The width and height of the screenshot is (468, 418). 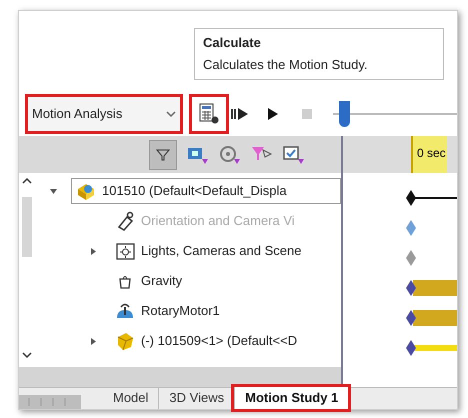 I want to click on tree-item-label: Lights, Cameras and Scene, so click(x=221, y=251).